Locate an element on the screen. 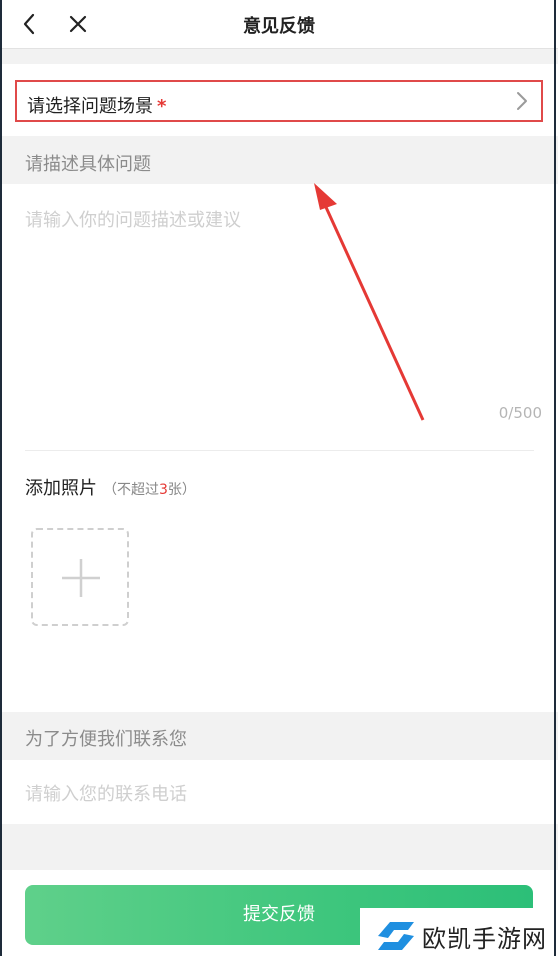 This screenshot has height=958, width=558. watermark: 欧凯手游网 is located at coordinates (459, 933).